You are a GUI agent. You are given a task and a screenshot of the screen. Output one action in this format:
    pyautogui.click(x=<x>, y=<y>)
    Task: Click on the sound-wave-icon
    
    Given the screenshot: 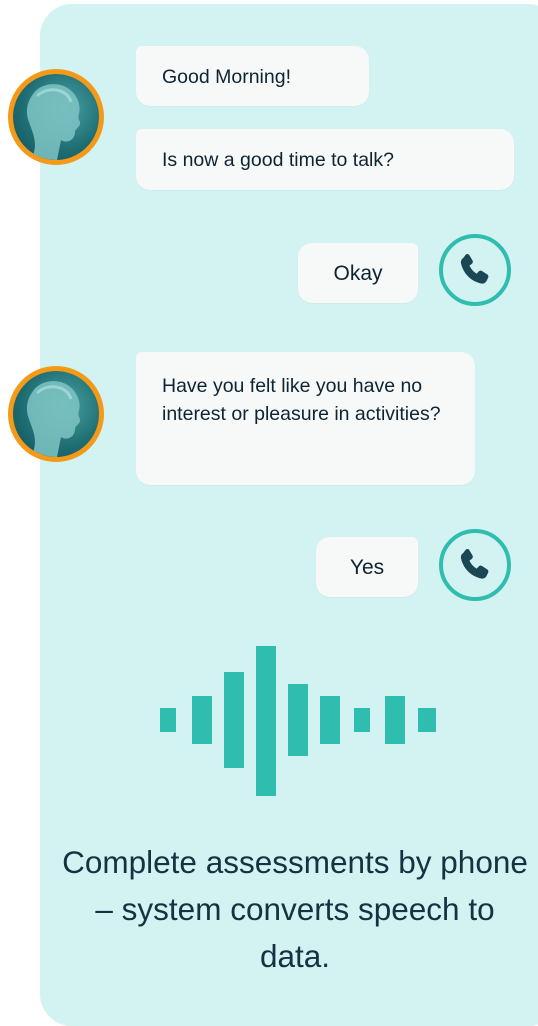 What is the action you would take?
    pyautogui.click(x=298, y=721)
    